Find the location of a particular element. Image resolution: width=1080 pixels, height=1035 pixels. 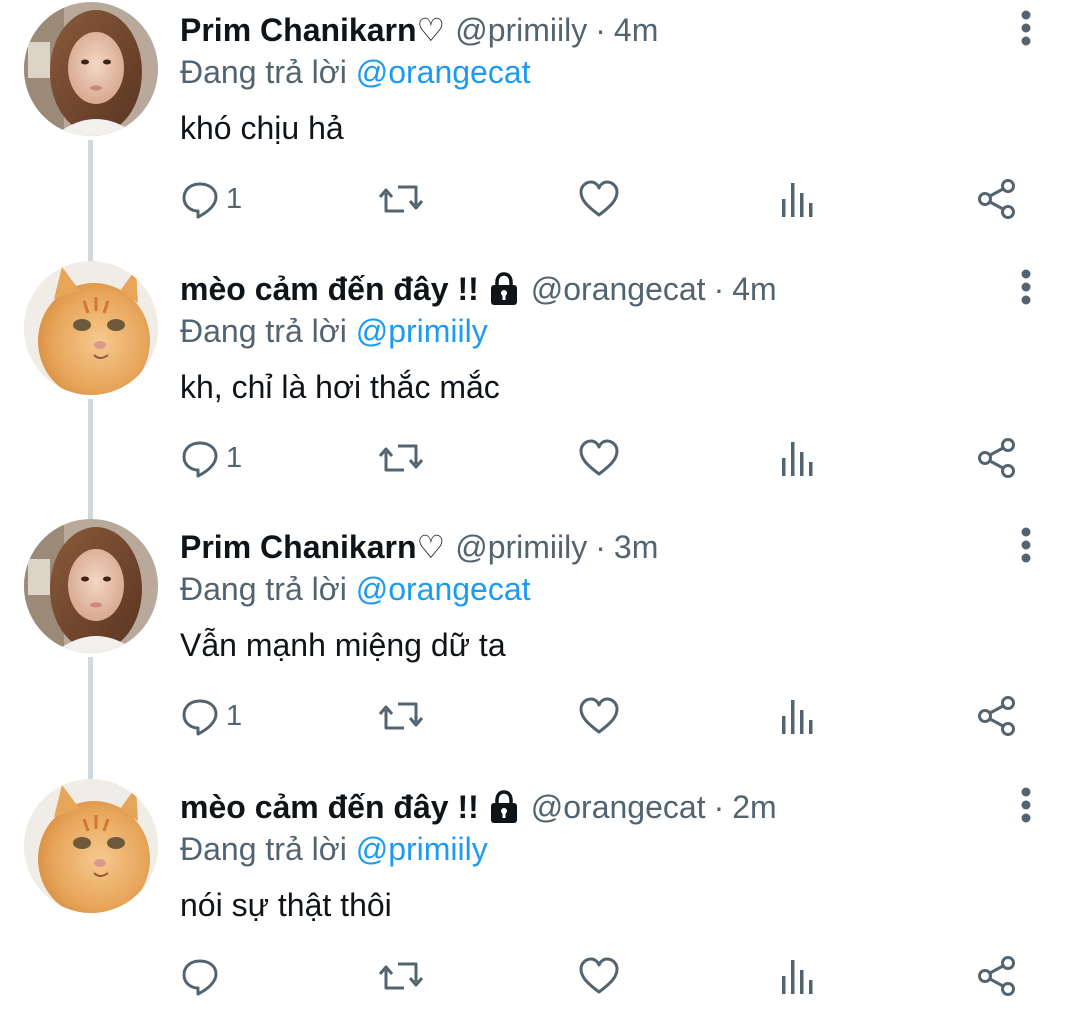

tweet-header: Prim Chanikarn♡ @primiily · 4m is located at coordinates (419, 30).